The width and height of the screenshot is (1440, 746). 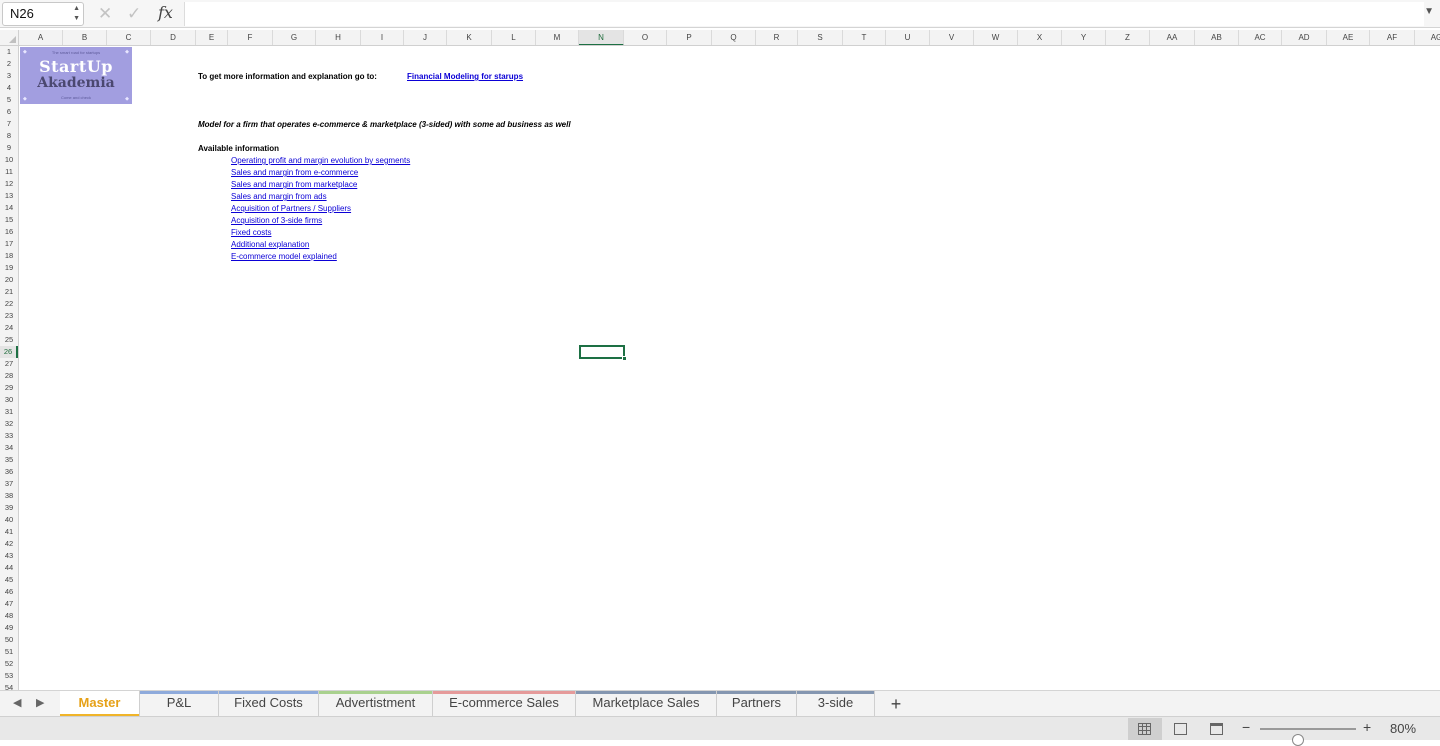 What do you see at coordinates (689, 37) in the screenshot?
I see `column-header-p: P` at bounding box center [689, 37].